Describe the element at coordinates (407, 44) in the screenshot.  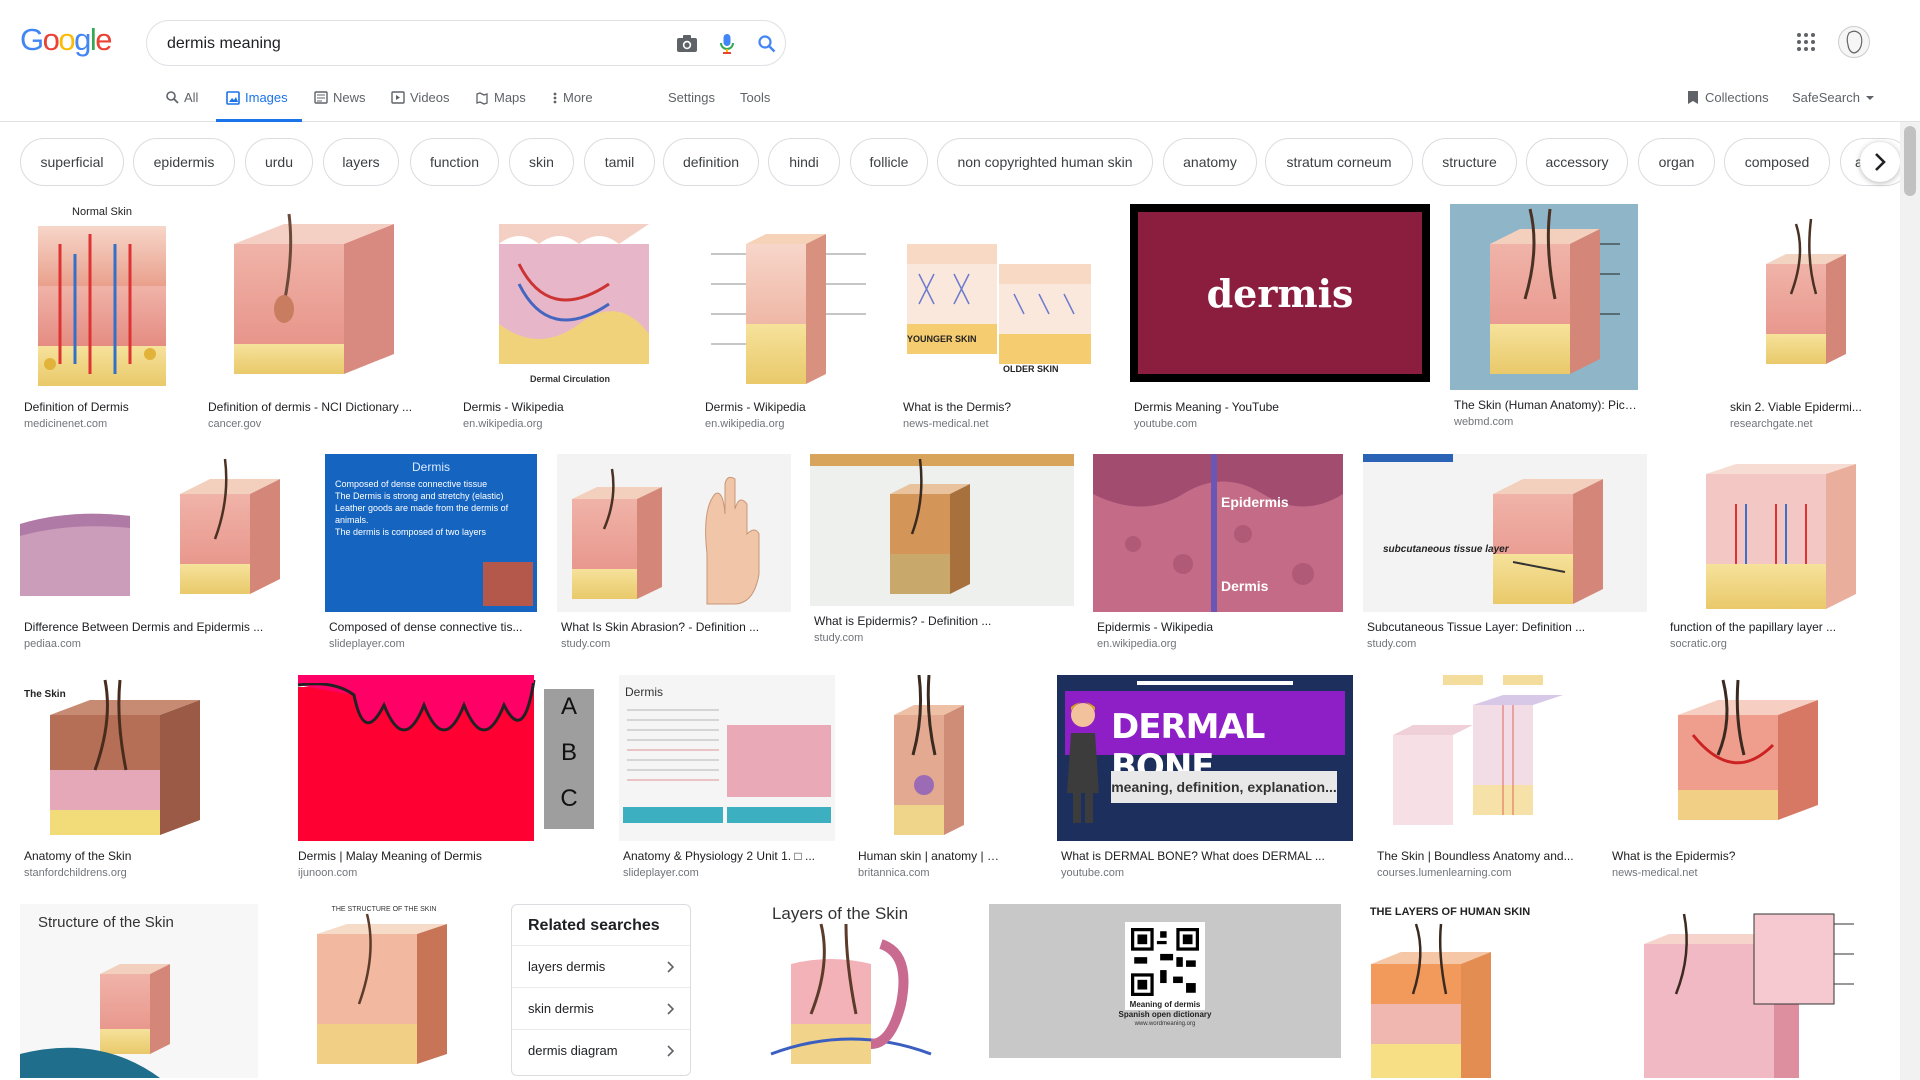
I see `search-input` at that location.